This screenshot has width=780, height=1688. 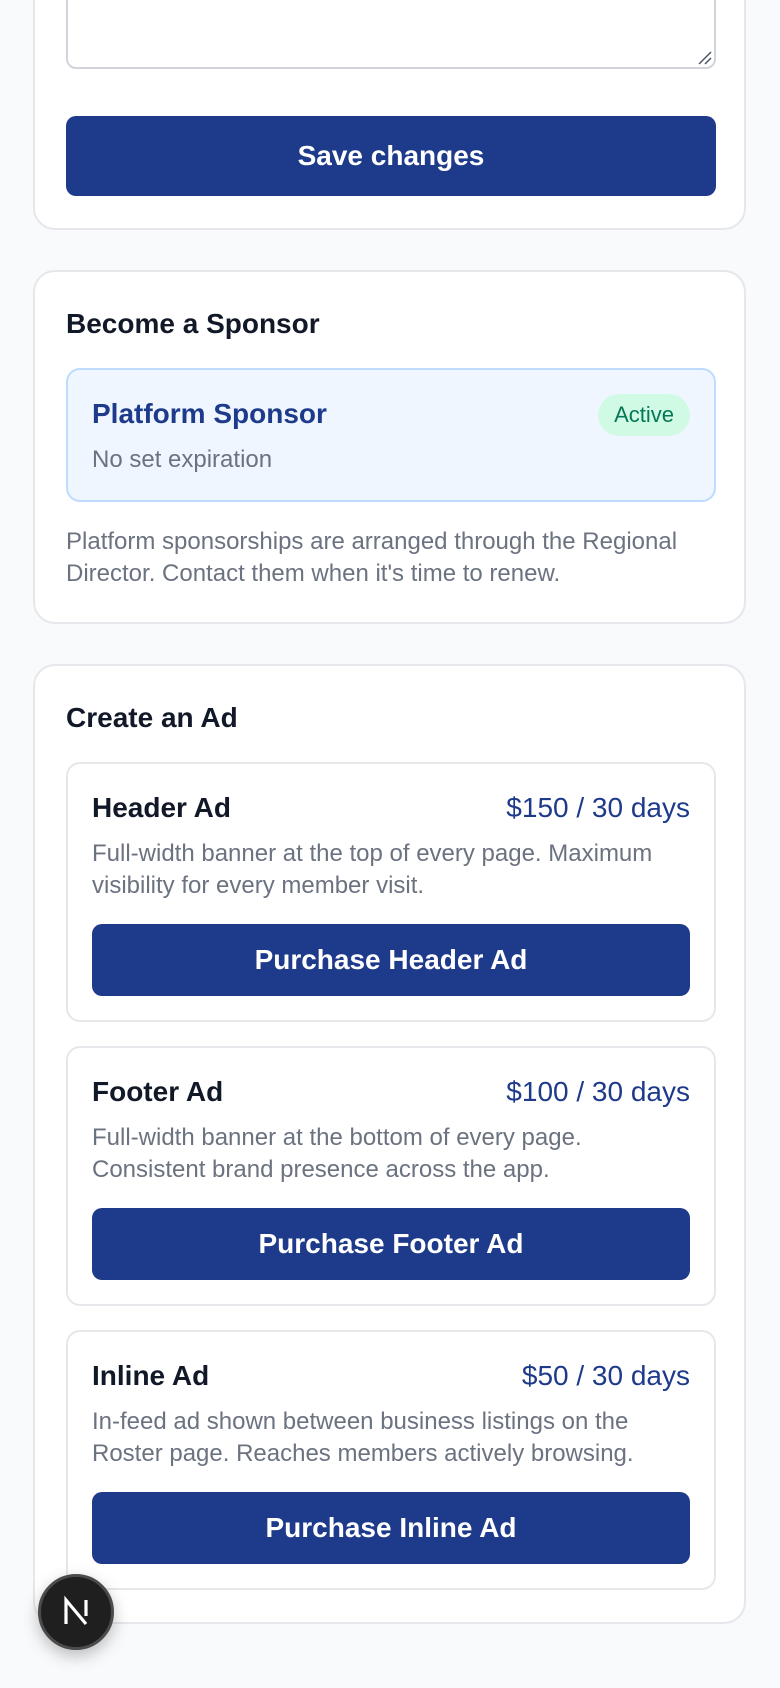 I want to click on save-changes-button: Save changes, so click(x=391, y=156).